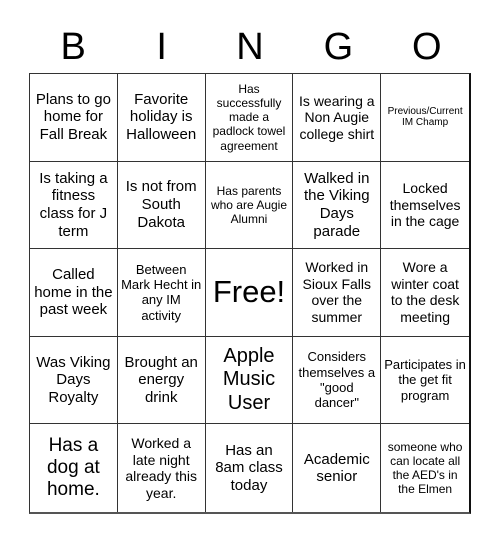 The width and height of the screenshot is (500, 544). Describe the element at coordinates (337, 293) in the screenshot. I see `bingo-cell: Worked in Sioux Falls over the summer` at that location.